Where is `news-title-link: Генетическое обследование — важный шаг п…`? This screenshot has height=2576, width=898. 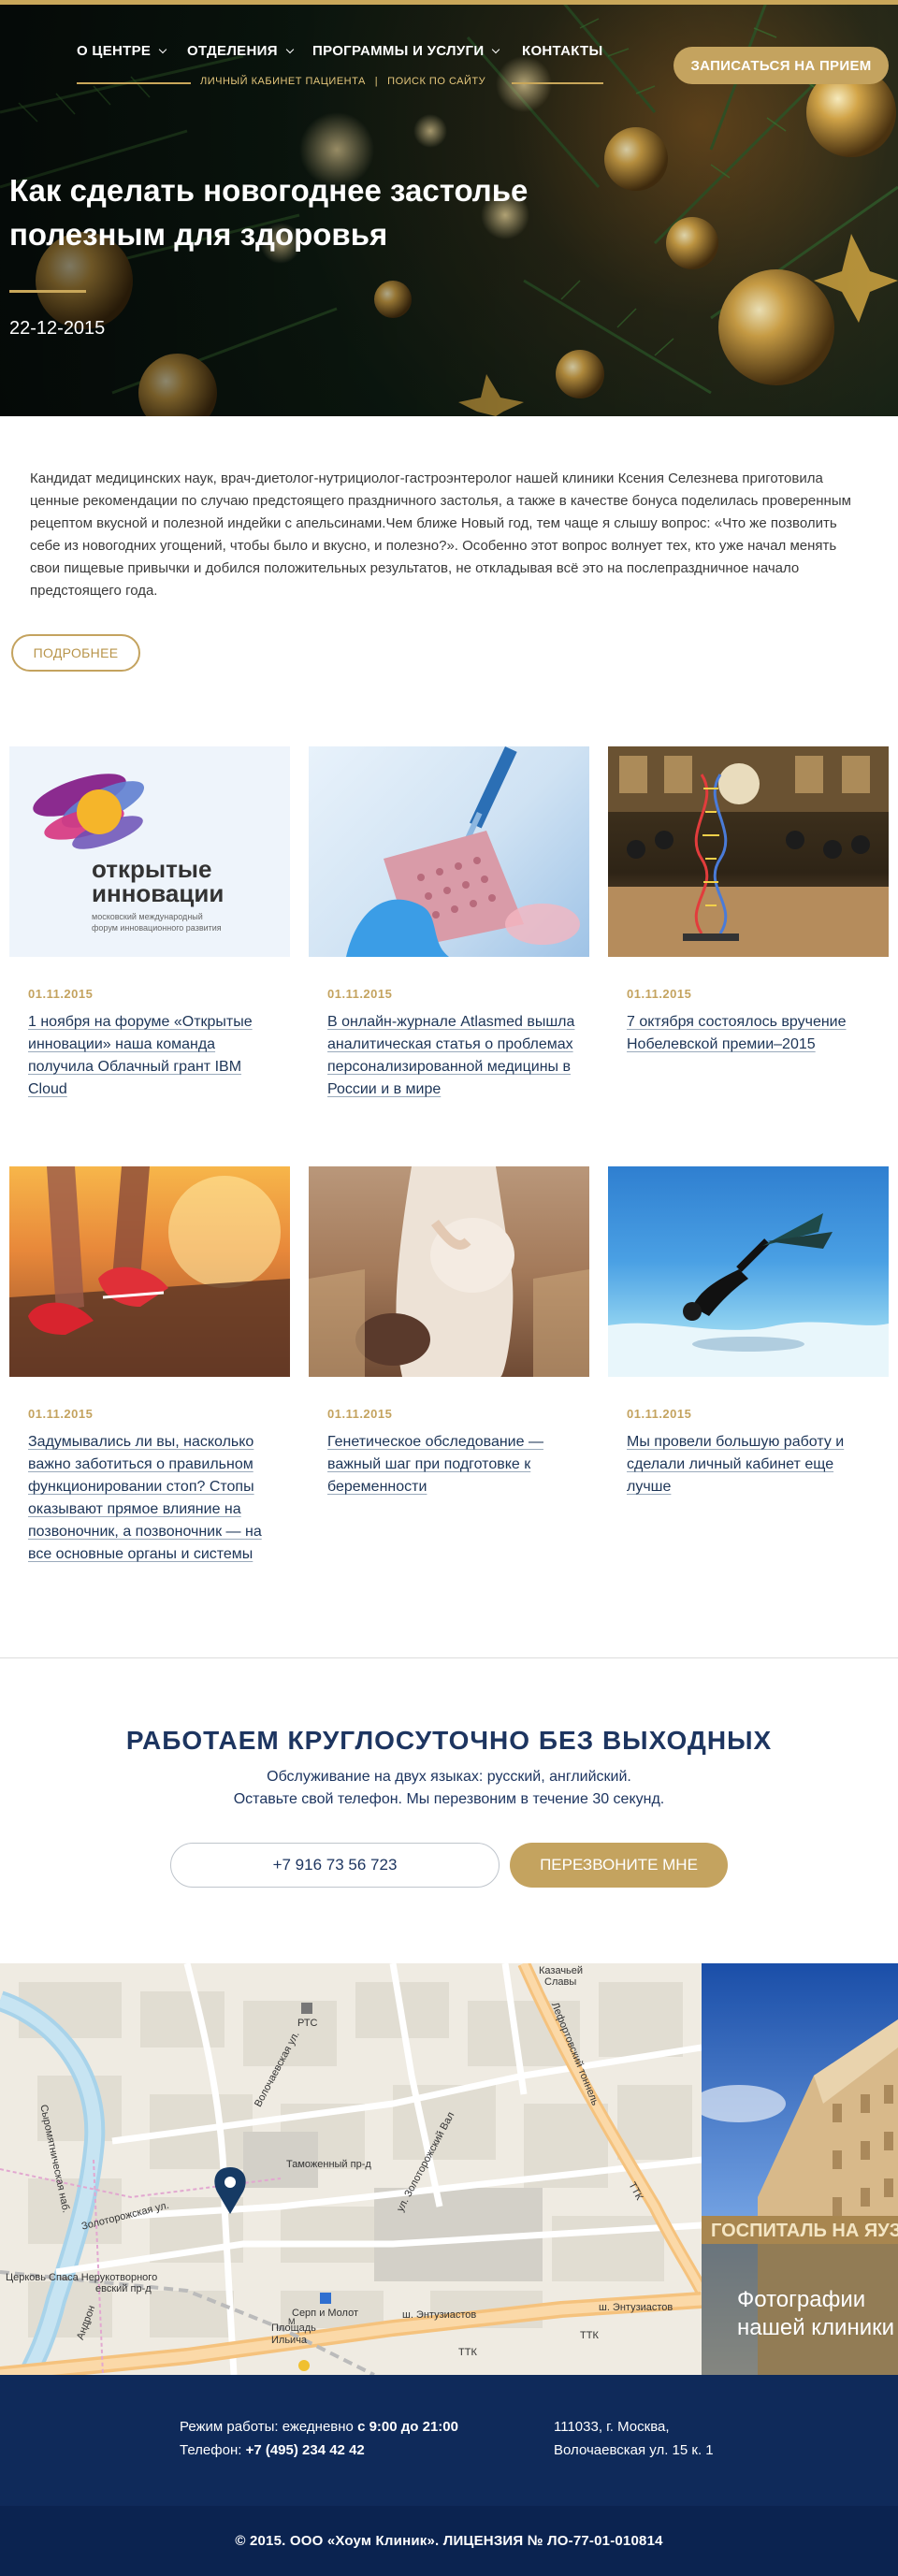
news-title-link: Генетическое обследование — важный шаг п… is located at coordinates (454, 1464).